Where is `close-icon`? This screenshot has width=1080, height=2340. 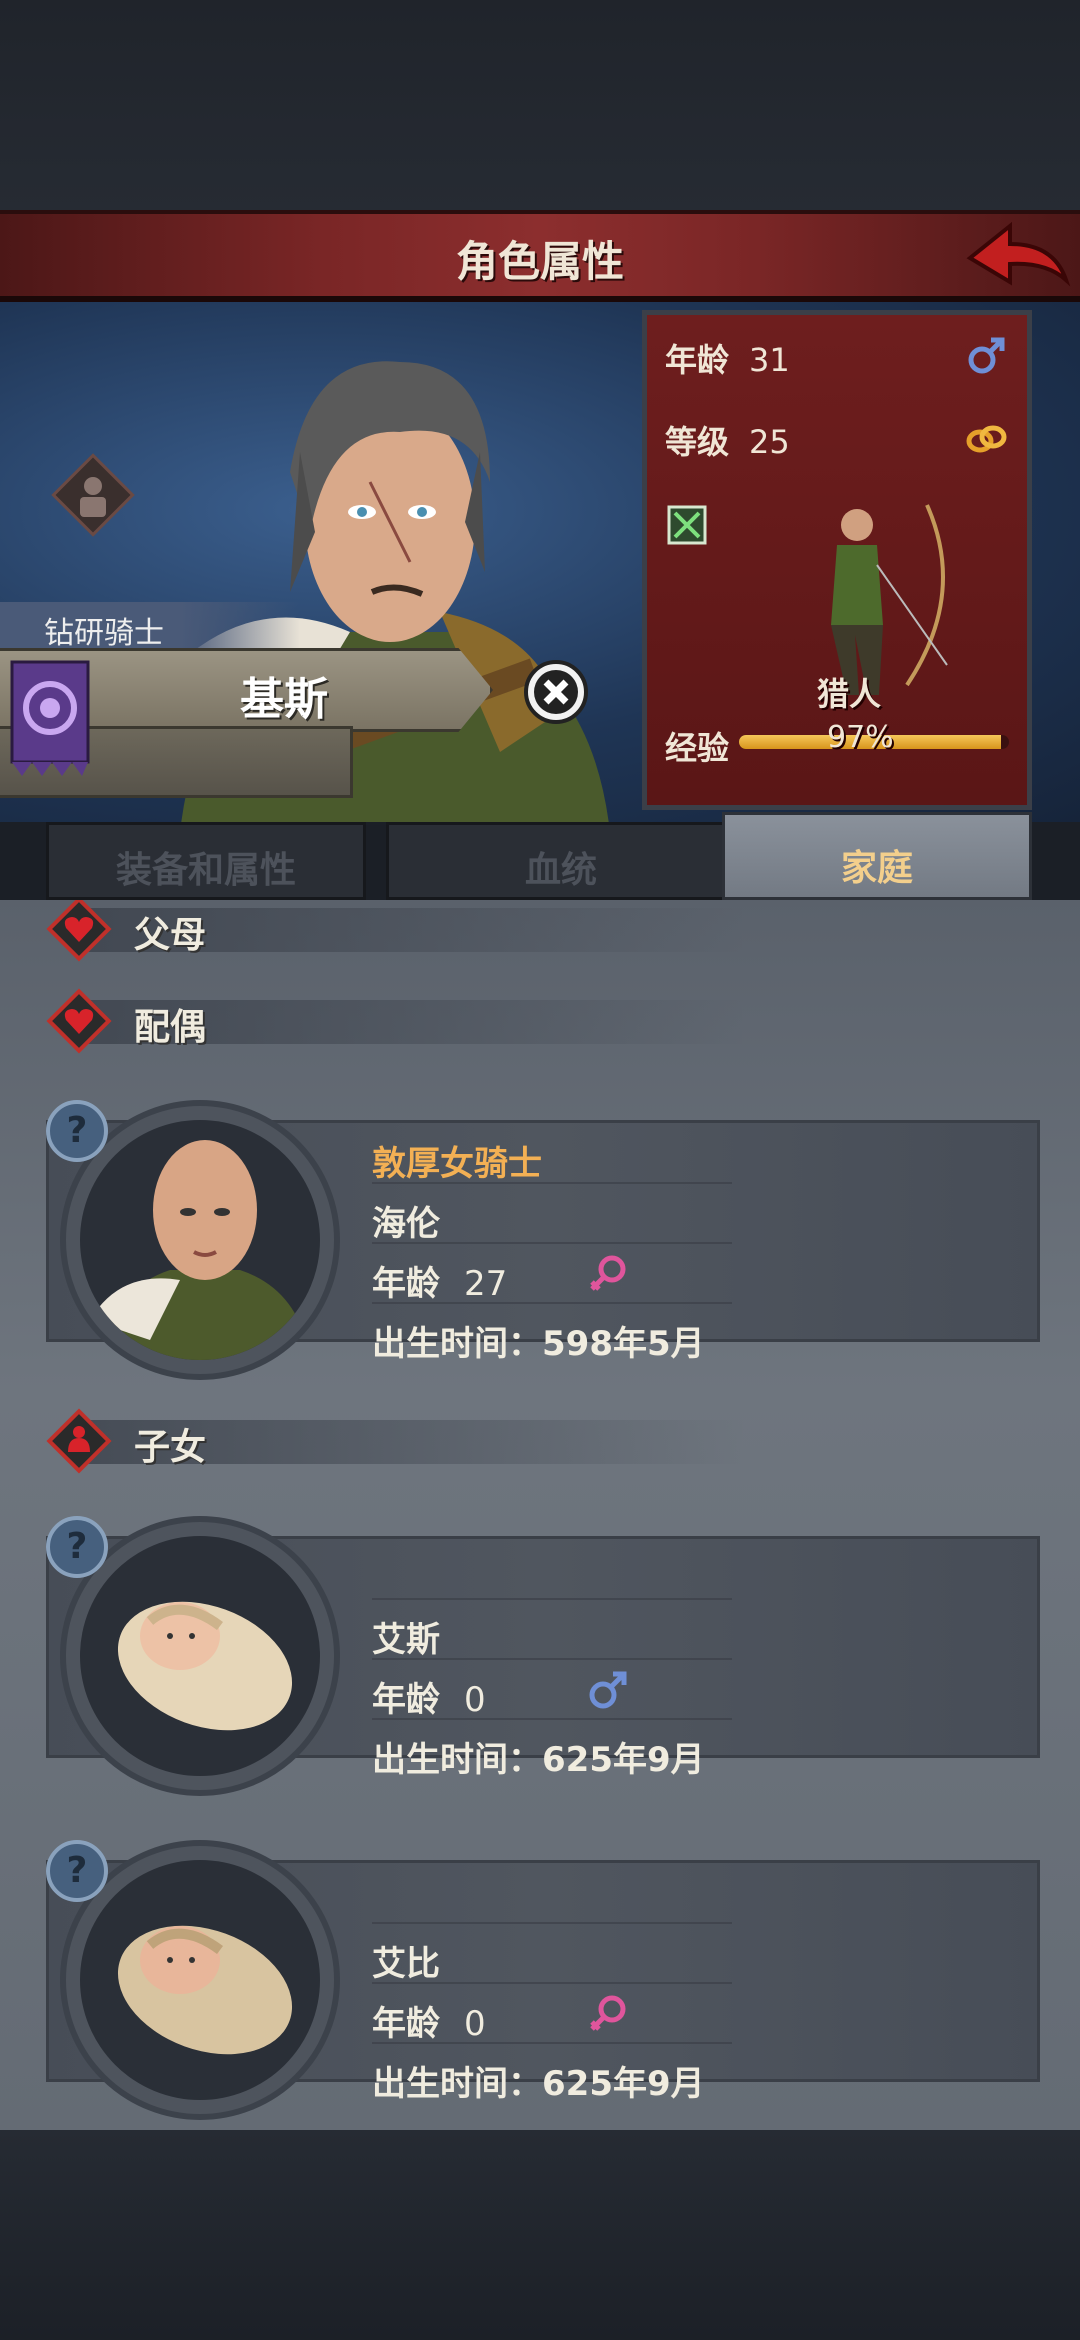 close-icon is located at coordinates (556, 692).